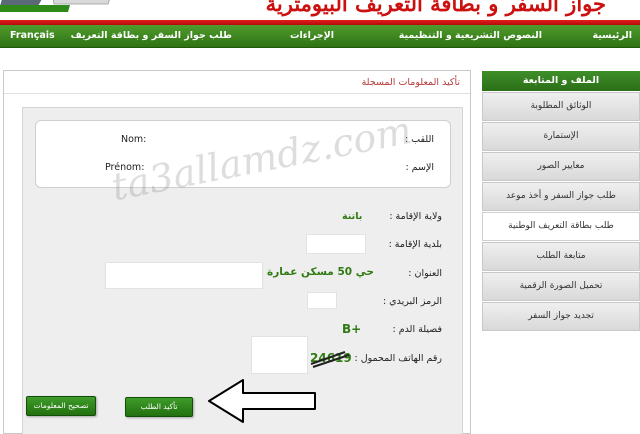  Describe the element at coordinates (417, 329) in the screenshot. I see `blood-label: فصيلة الدم :` at that location.